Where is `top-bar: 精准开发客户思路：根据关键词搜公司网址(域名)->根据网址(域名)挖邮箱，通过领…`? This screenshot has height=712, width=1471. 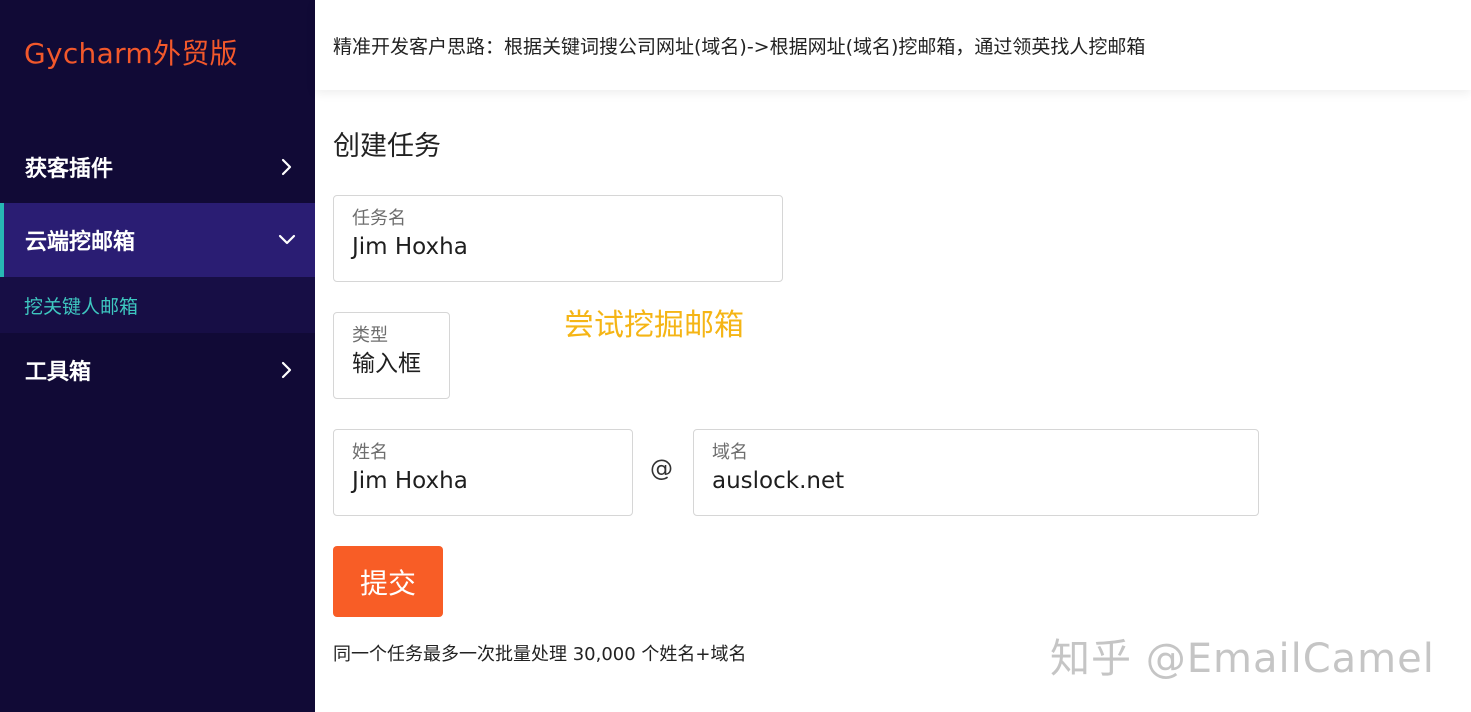
top-bar: 精准开发客户思路：根据关键词搜公司网址(域名)->根据网址(域名)挖邮箱，通过领… is located at coordinates (893, 45).